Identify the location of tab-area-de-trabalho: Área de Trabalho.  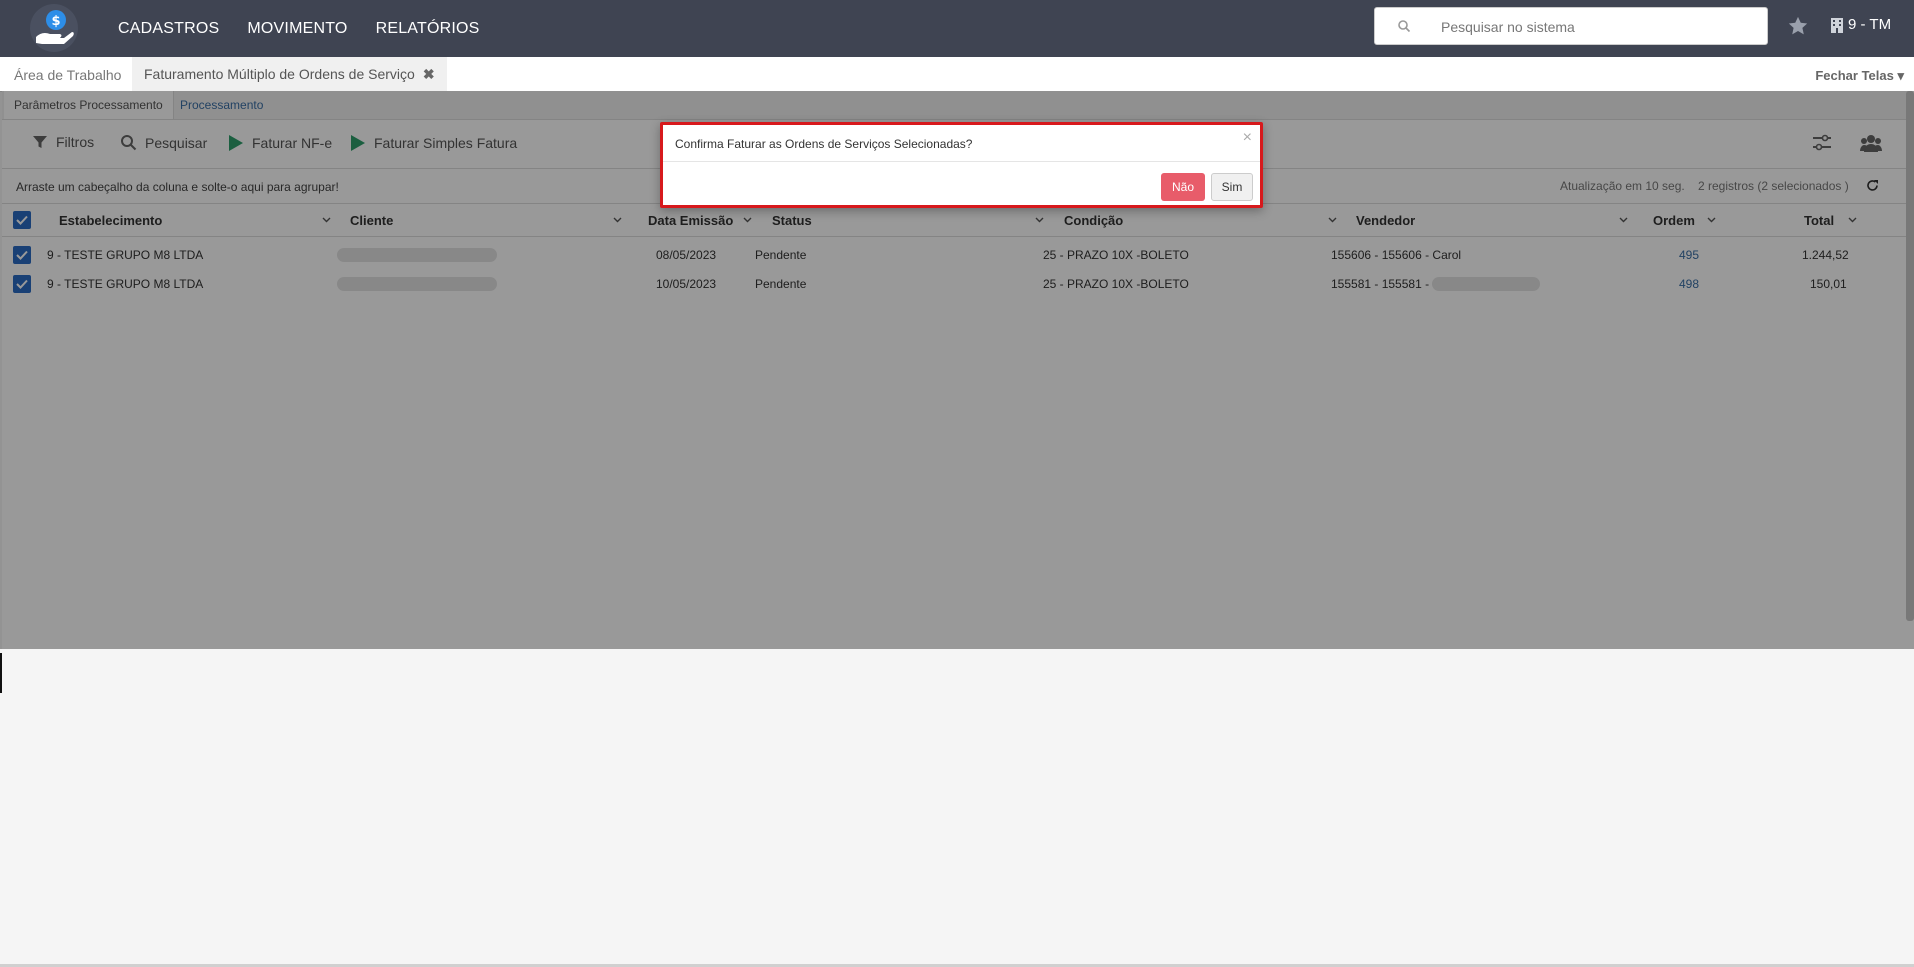
(67, 75).